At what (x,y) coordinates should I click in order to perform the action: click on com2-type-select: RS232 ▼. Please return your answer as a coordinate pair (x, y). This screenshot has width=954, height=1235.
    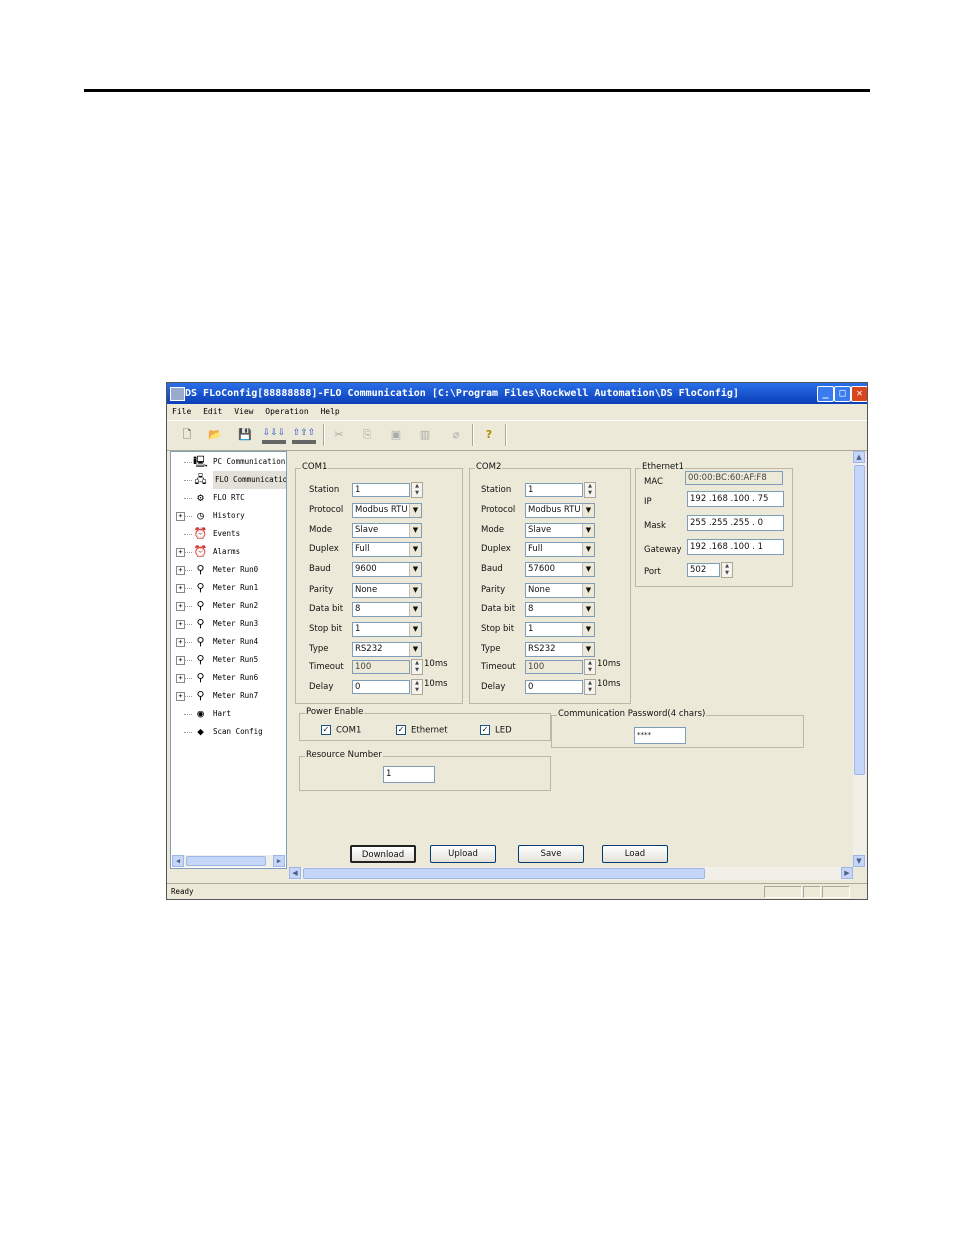
    Looking at the image, I should click on (560, 649).